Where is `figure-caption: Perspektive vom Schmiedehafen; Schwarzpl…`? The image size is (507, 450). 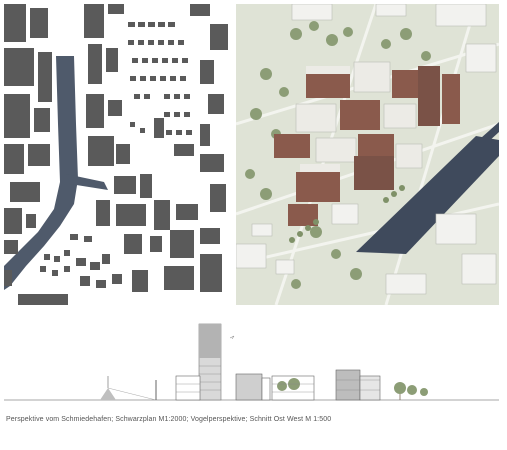 figure-caption: Perspektive vom Schmiedehafen; Schwarzpl… is located at coordinates (169, 419).